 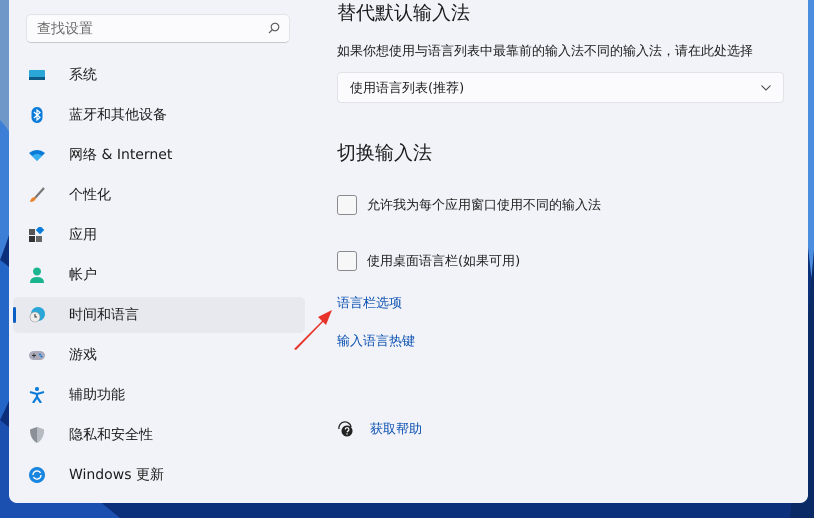 I want to click on monitor-icon, so click(x=37, y=75).